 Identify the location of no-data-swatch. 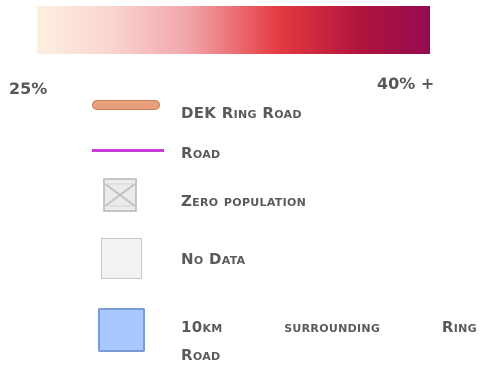
(121, 258).